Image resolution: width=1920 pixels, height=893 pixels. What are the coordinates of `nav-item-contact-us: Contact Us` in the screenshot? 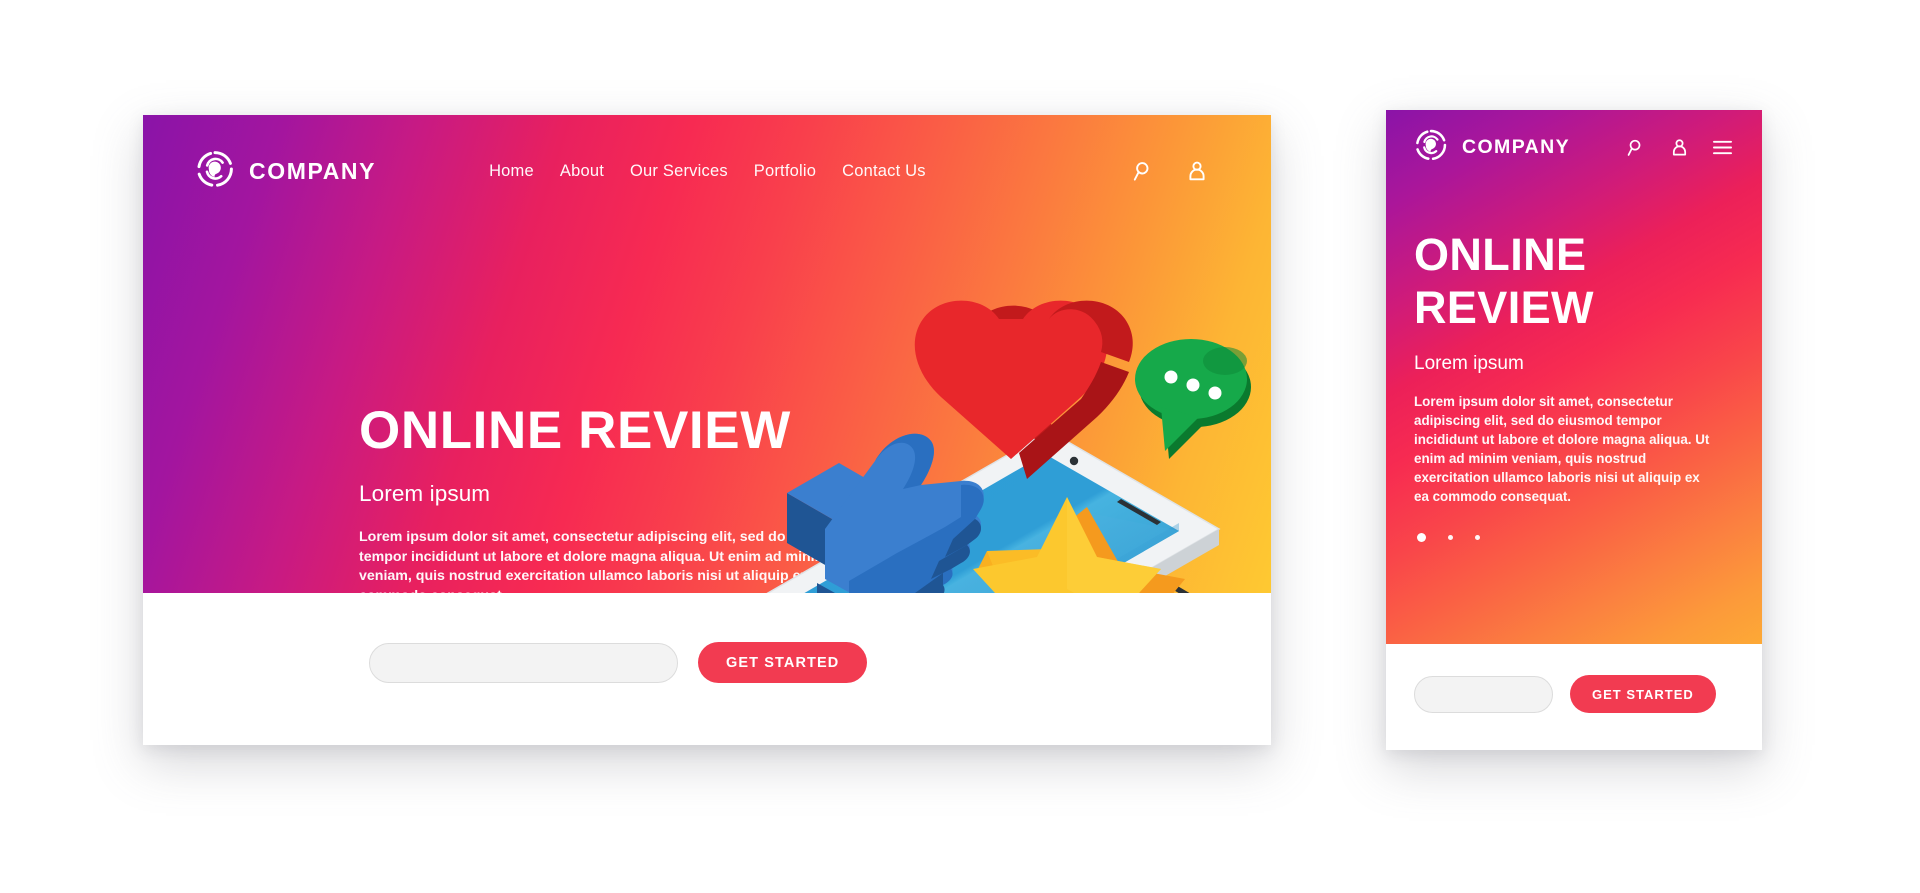 It's located at (884, 171).